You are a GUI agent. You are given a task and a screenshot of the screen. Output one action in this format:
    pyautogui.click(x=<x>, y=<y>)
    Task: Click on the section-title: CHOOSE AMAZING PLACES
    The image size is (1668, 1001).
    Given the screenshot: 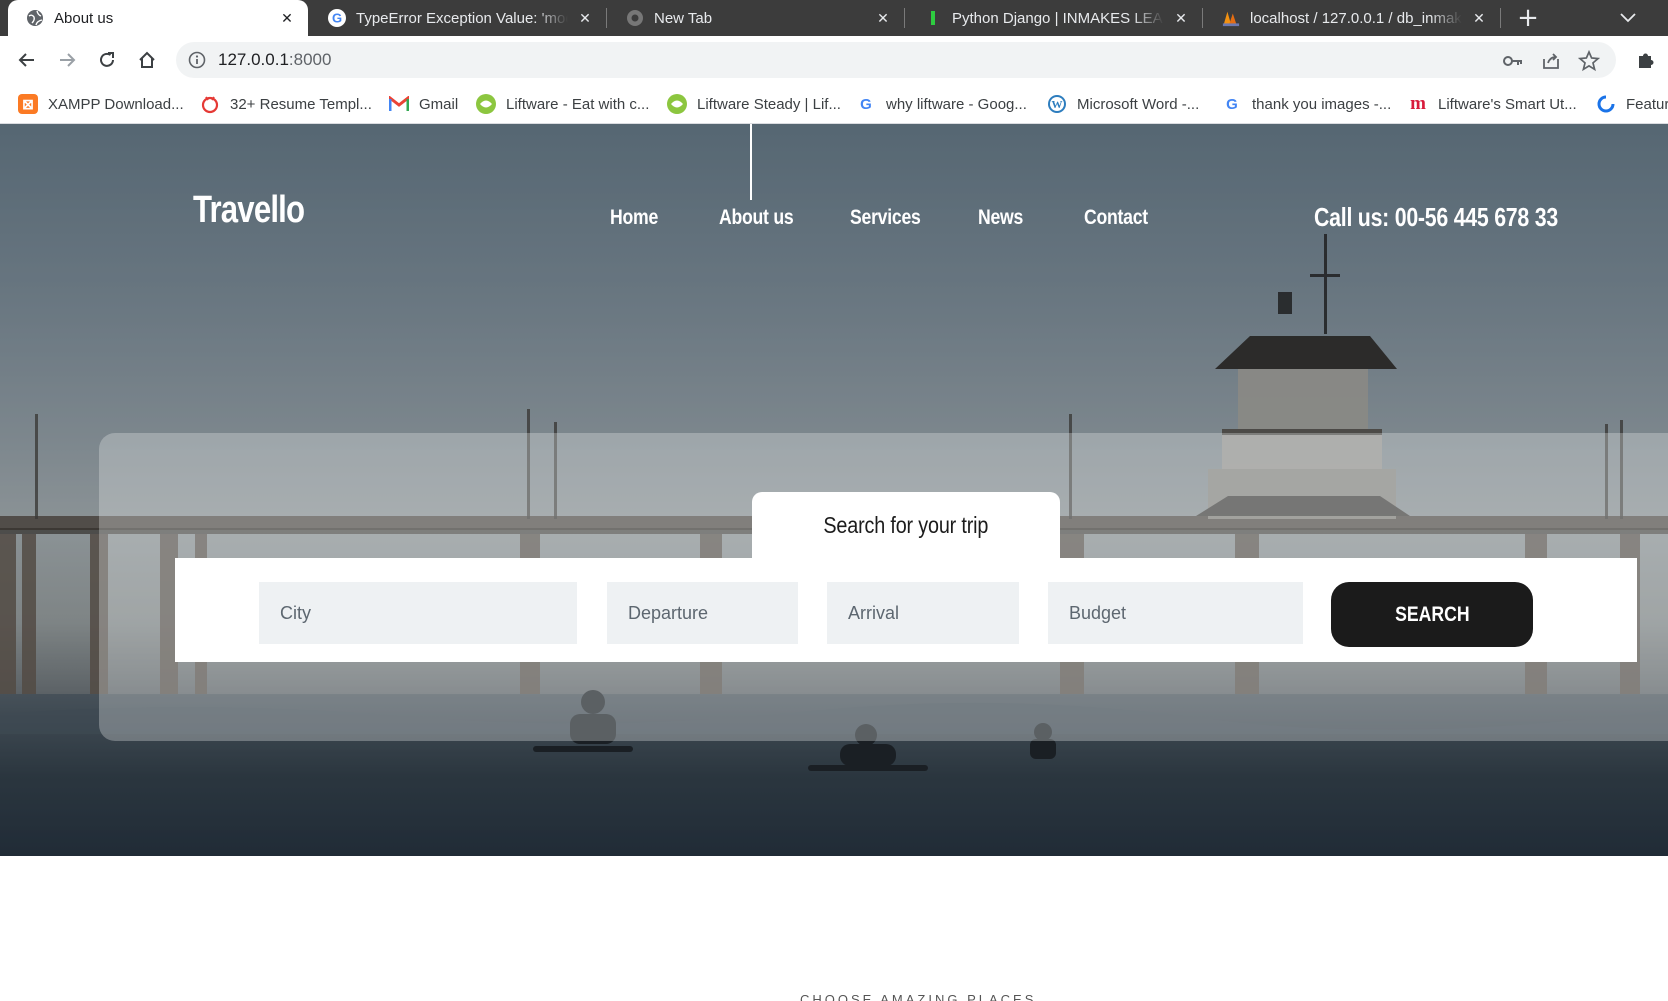 What is the action you would take?
    pyautogui.click(x=918, y=996)
    